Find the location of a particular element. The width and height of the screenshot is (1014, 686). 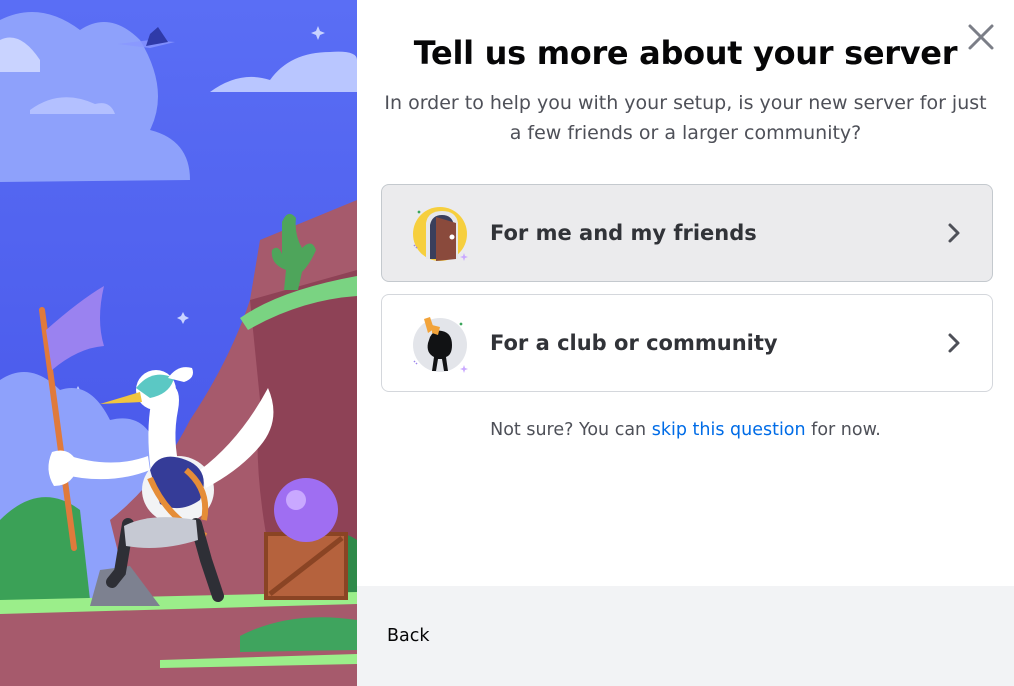

dialog-title: Tell us more about your server is located at coordinates (685, 53).